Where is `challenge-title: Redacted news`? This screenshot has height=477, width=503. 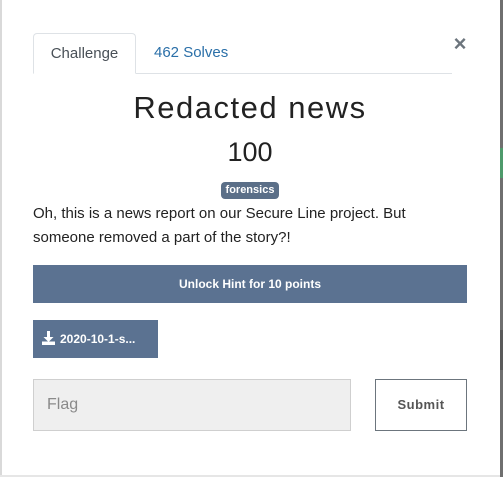 challenge-title: Redacted news is located at coordinates (250, 107).